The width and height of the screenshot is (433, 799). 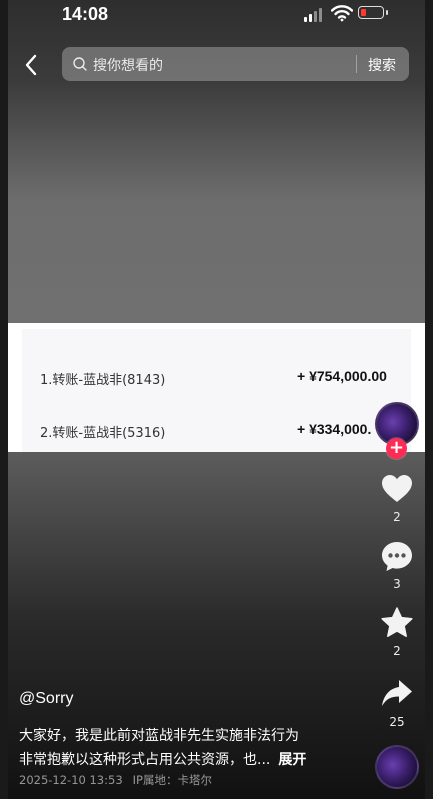 I want to click on back-button, so click(x=31, y=65).